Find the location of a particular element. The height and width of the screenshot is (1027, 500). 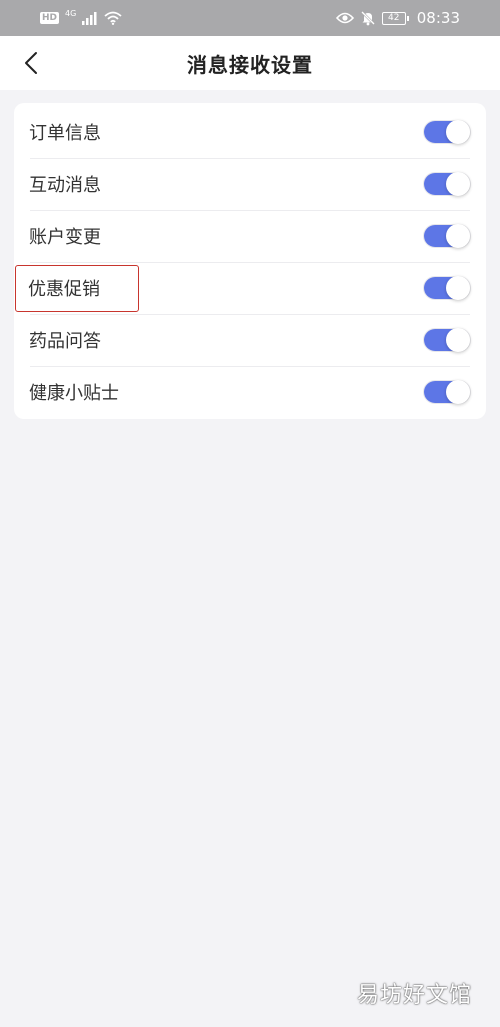

chevron-left-icon is located at coordinates (31, 63).